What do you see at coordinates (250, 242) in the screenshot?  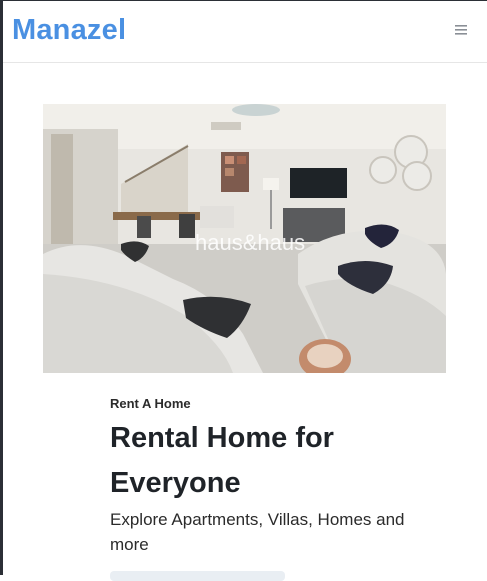 I see `image-watermark: haus&haus` at bounding box center [250, 242].